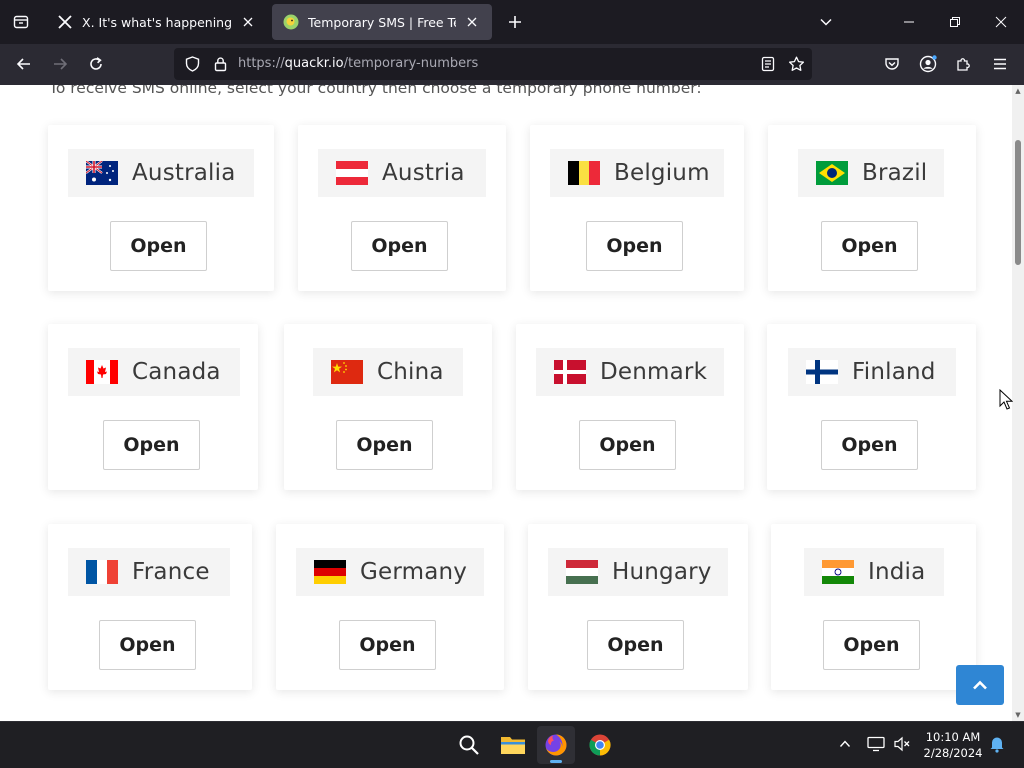 Image resolution: width=1024 pixels, height=768 pixels. Describe the element at coordinates (872, 372) in the screenshot. I see `country-chip: Finland` at that location.